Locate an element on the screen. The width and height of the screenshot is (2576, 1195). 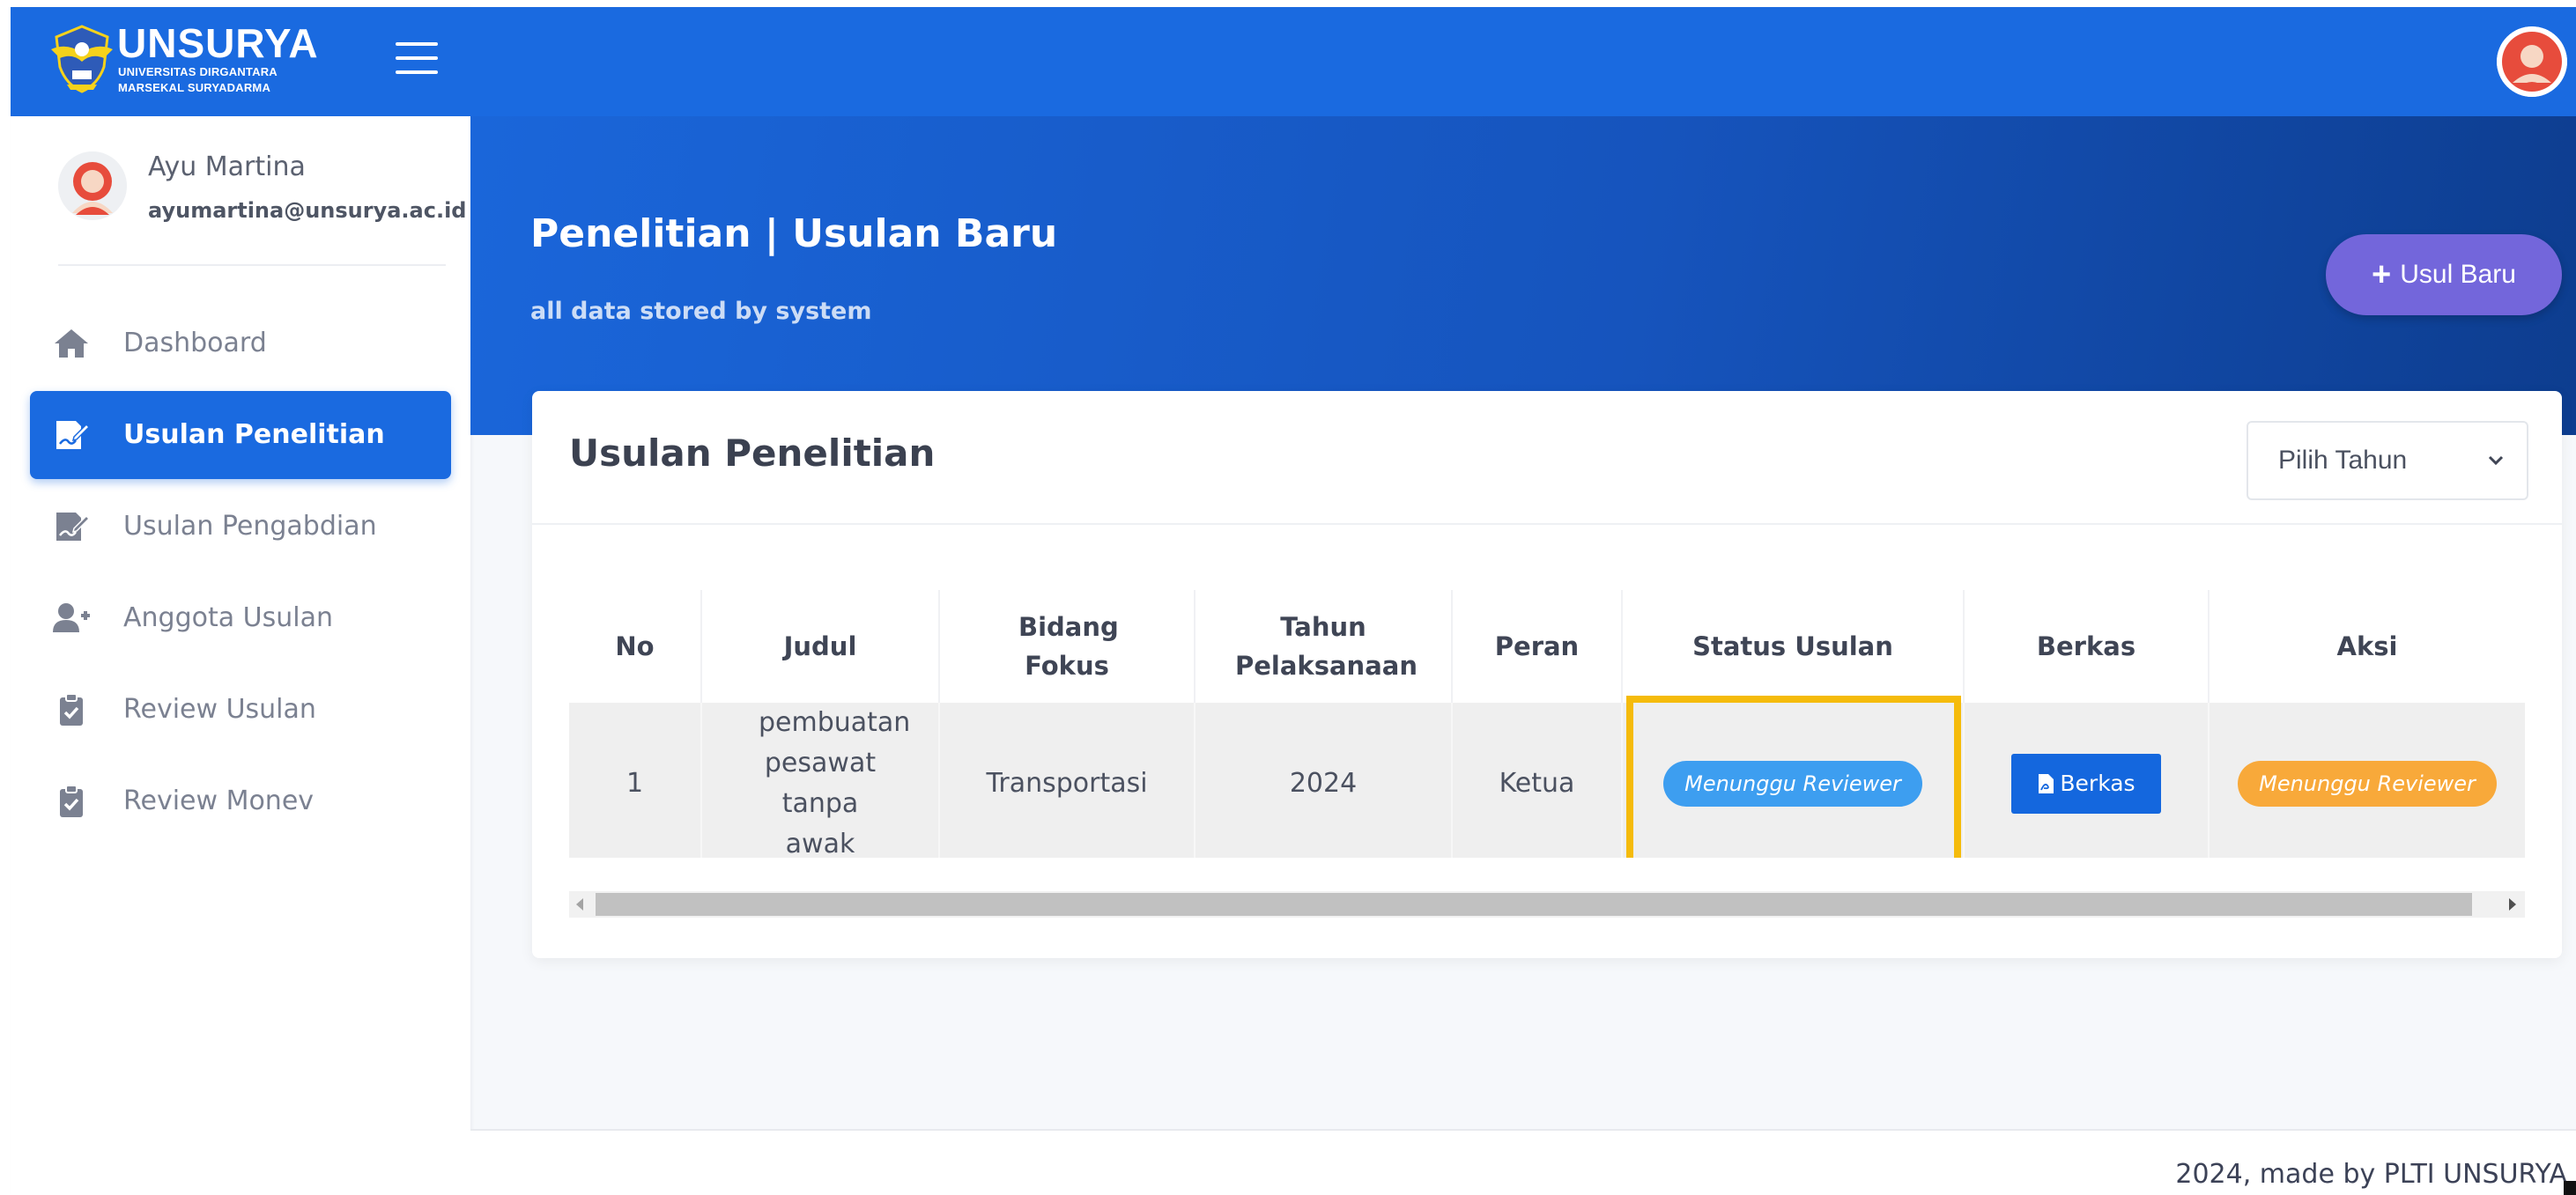
user-profile: Ayu Martina ayumartina@unsurya.ac.id is located at coordinates (241, 191).